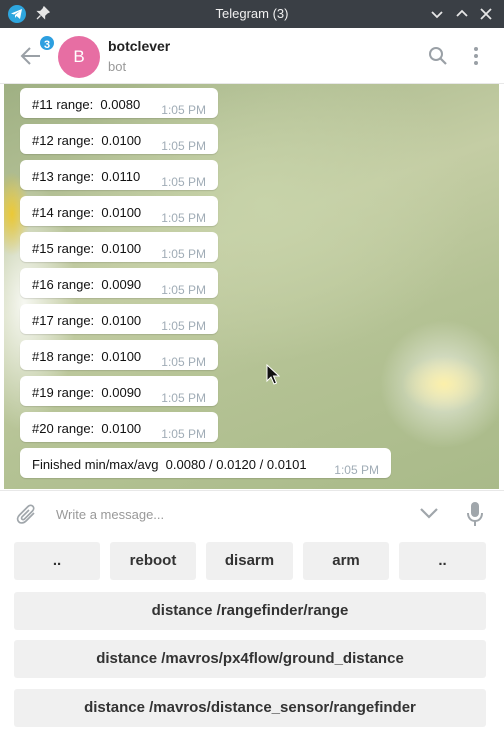  What do you see at coordinates (476, 56) in the screenshot?
I see `more-vert-icon` at bounding box center [476, 56].